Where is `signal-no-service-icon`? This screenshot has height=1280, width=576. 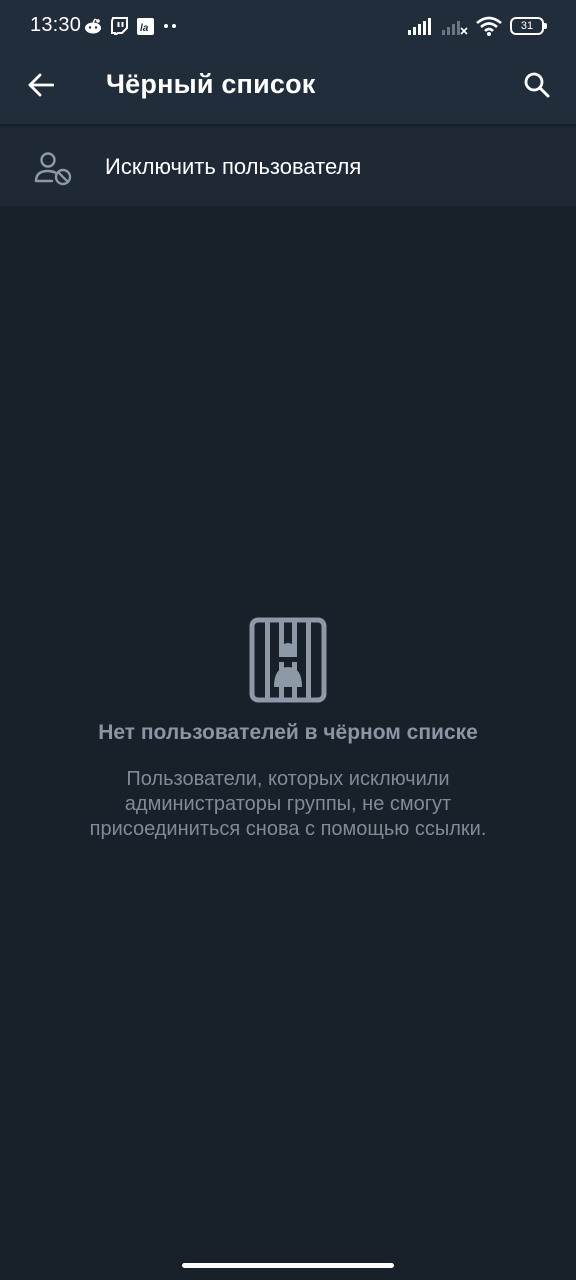
signal-no-service-icon is located at coordinates (455, 28).